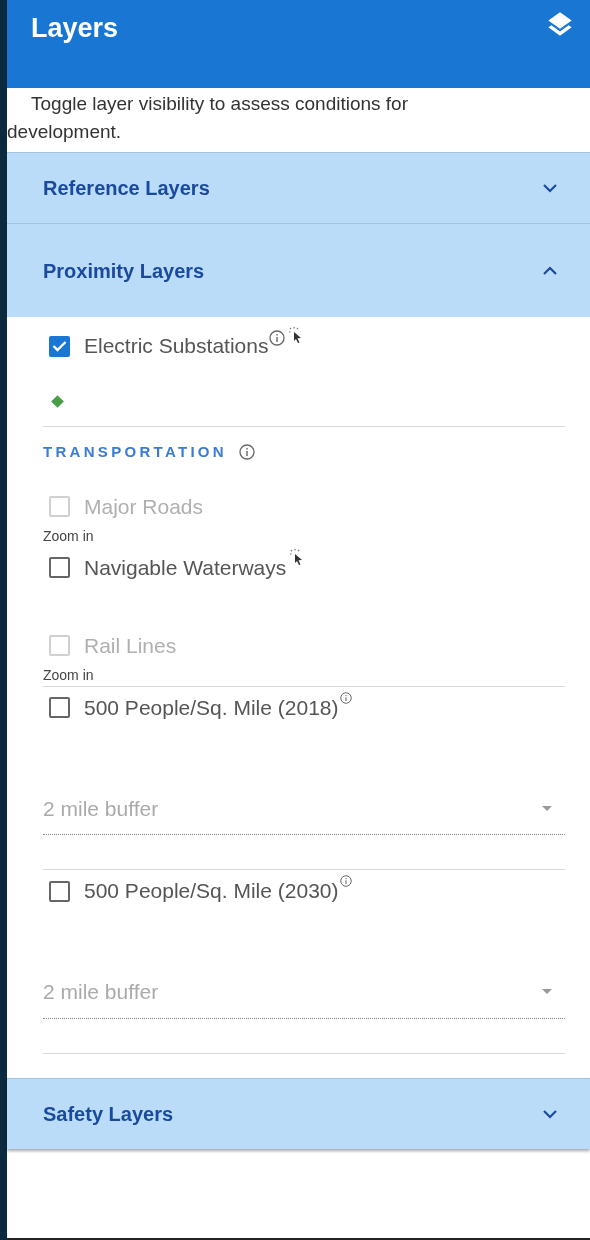 Image resolution: width=590 pixels, height=1240 pixels. I want to click on layers-icon, so click(560, 24).